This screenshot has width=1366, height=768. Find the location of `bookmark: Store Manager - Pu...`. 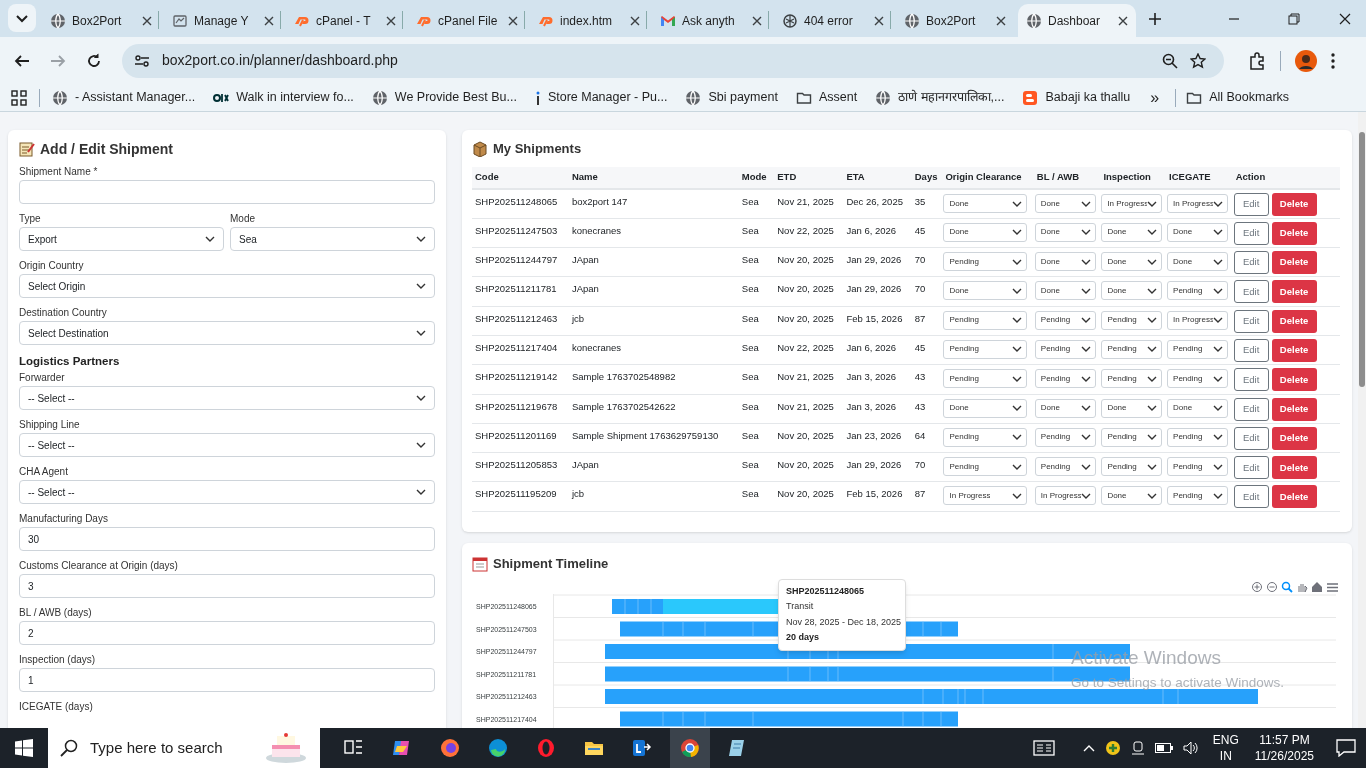

bookmark: Store Manager - Pu... is located at coordinates (601, 97).